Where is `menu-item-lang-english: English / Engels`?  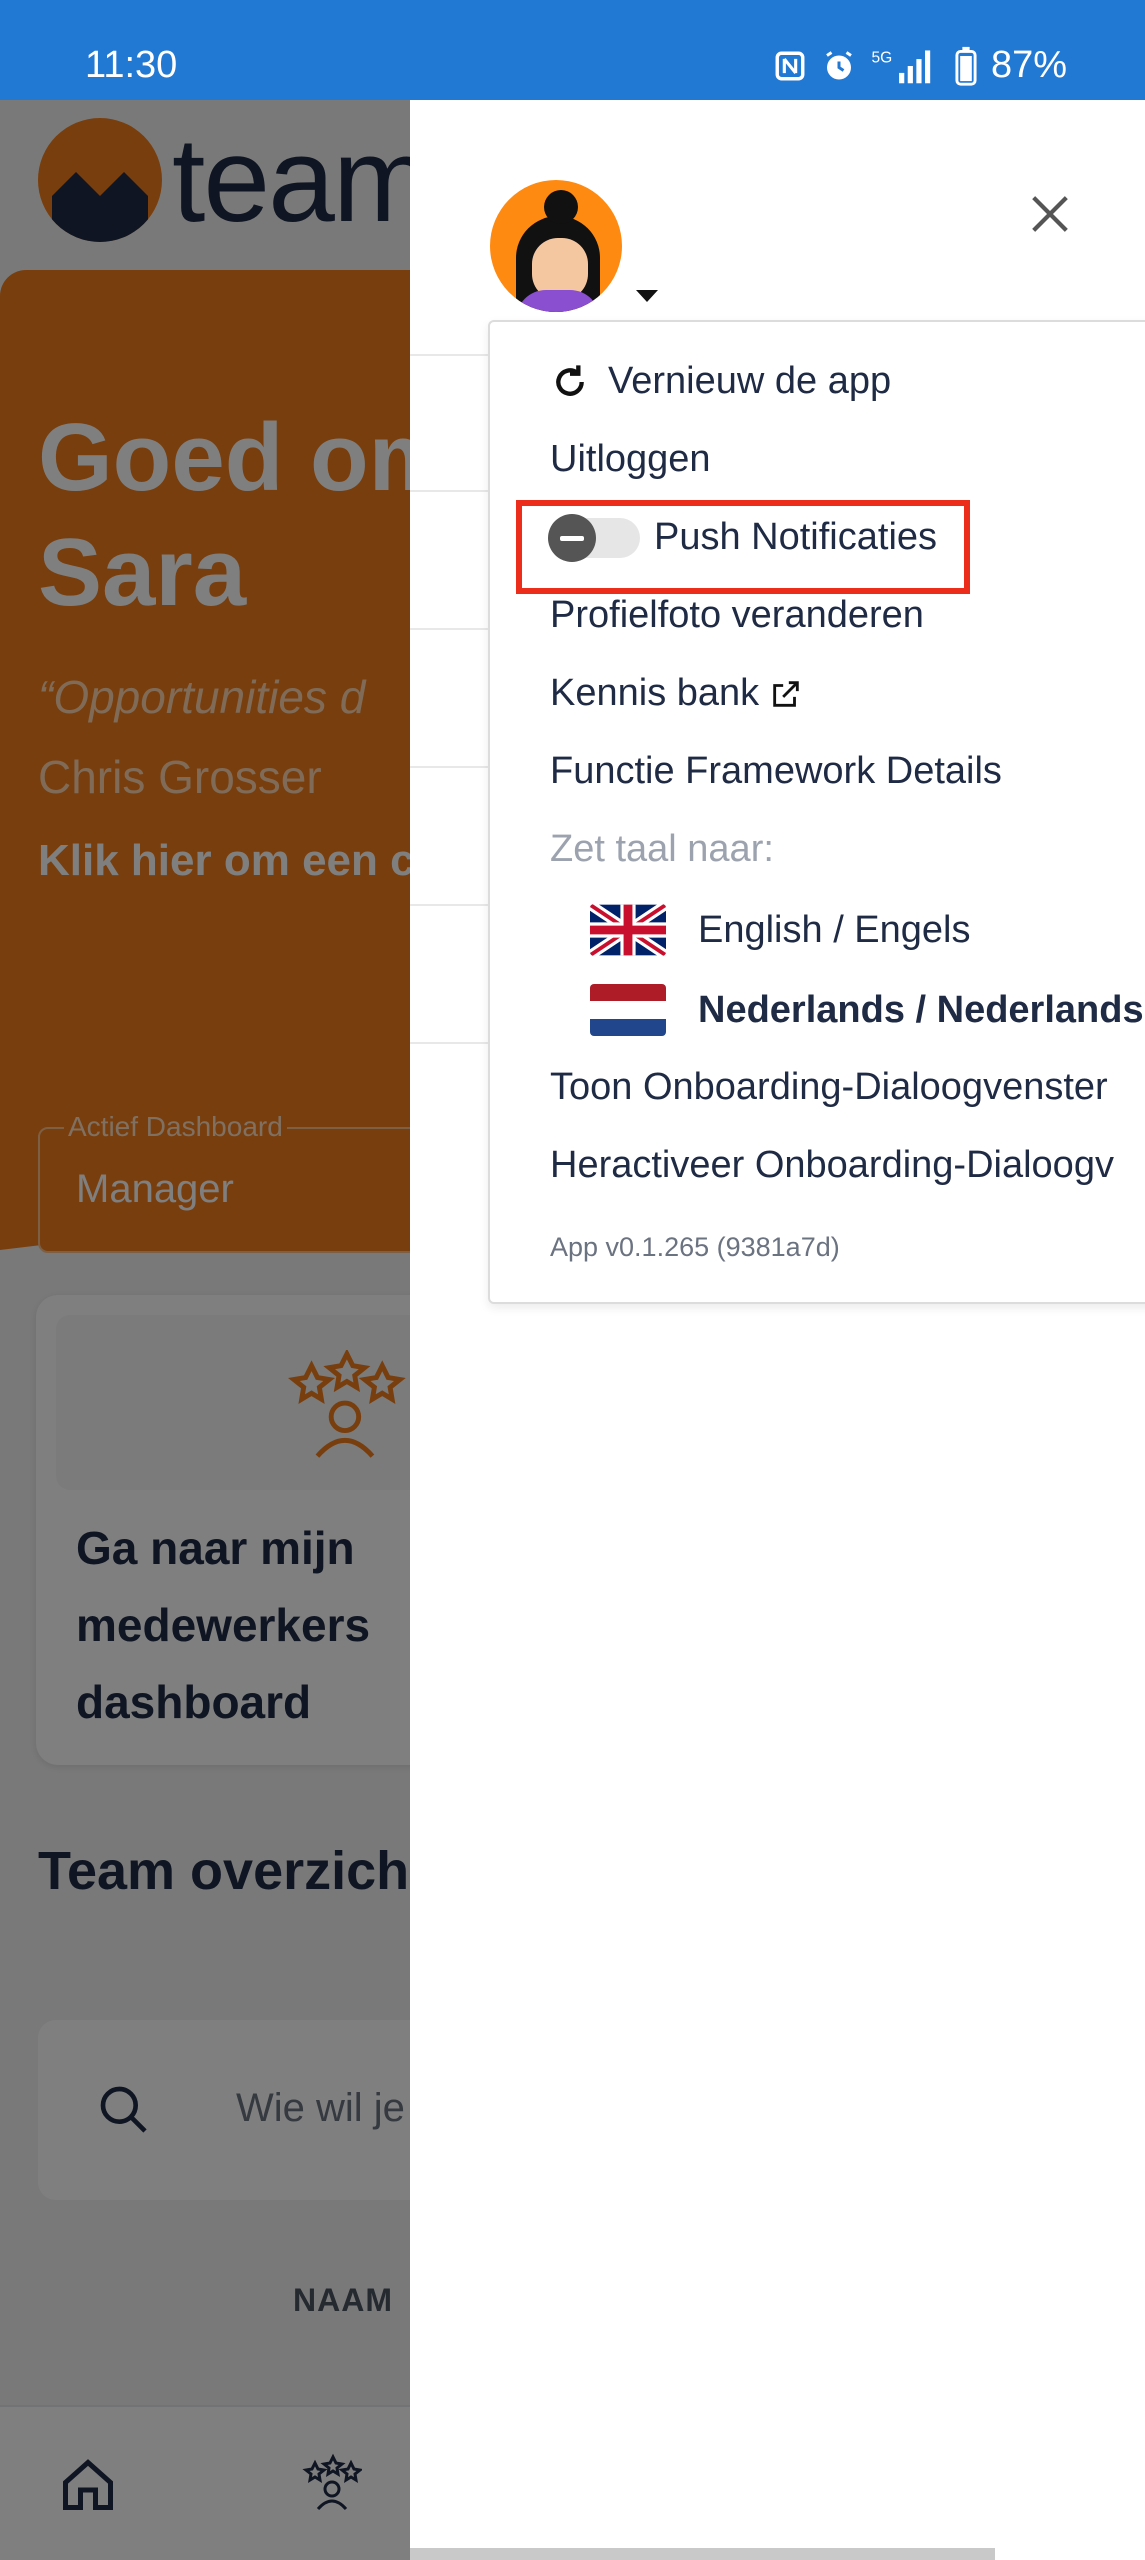 menu-item-lang-english: English / Engels is located at coordinates (780, 930).